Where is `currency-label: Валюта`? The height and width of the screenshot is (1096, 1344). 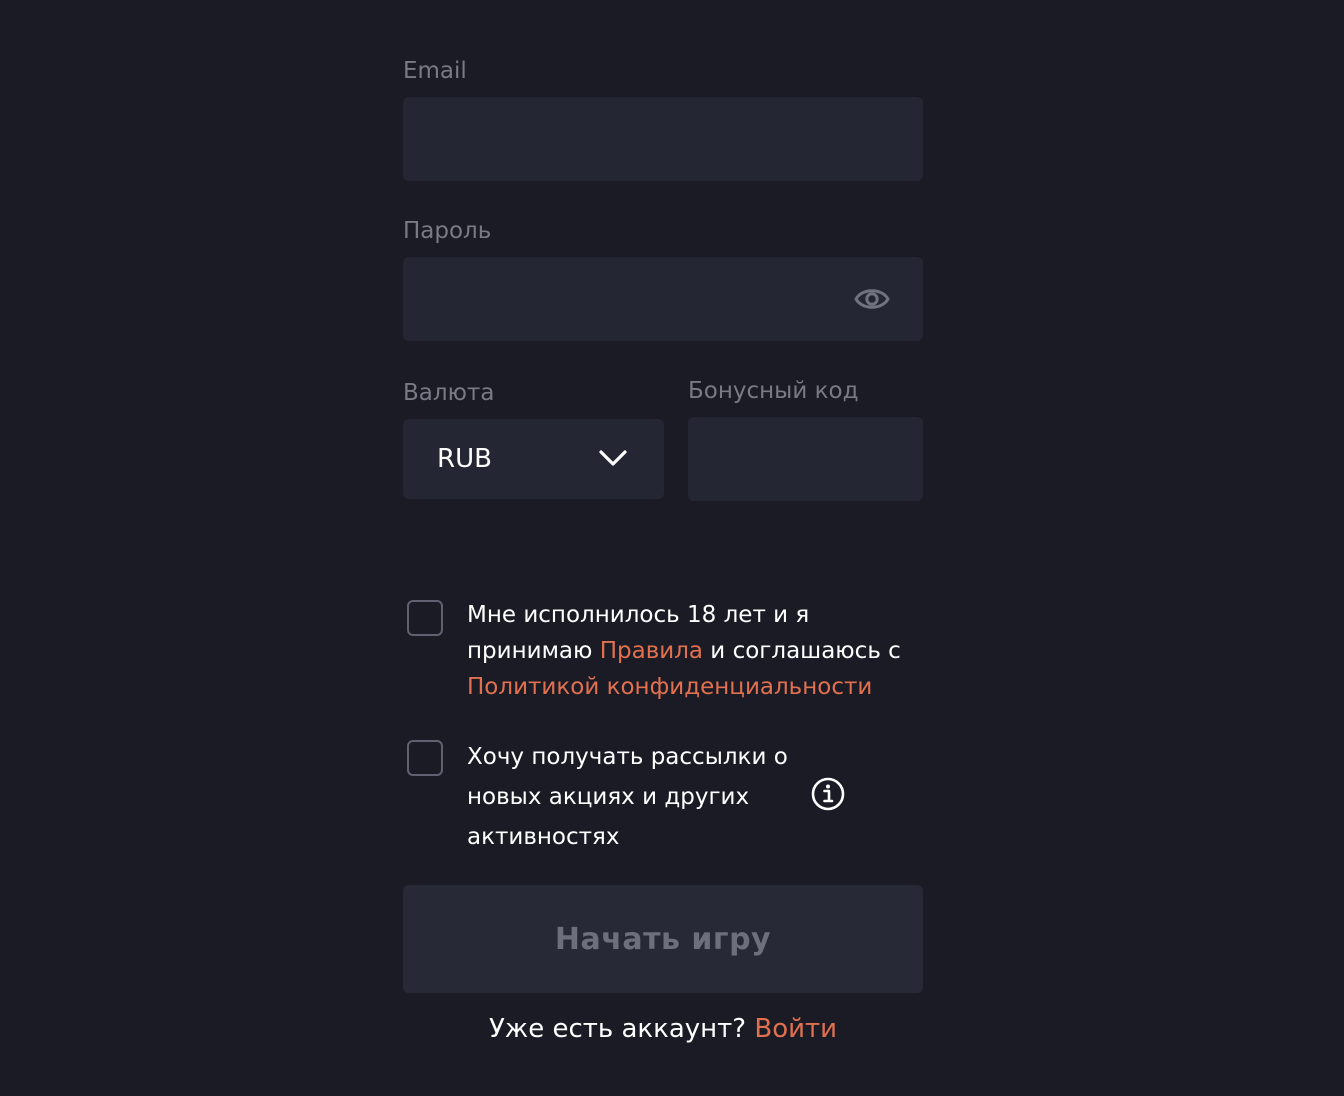
currency-label: Валюта is located at coordinates (449, 393).